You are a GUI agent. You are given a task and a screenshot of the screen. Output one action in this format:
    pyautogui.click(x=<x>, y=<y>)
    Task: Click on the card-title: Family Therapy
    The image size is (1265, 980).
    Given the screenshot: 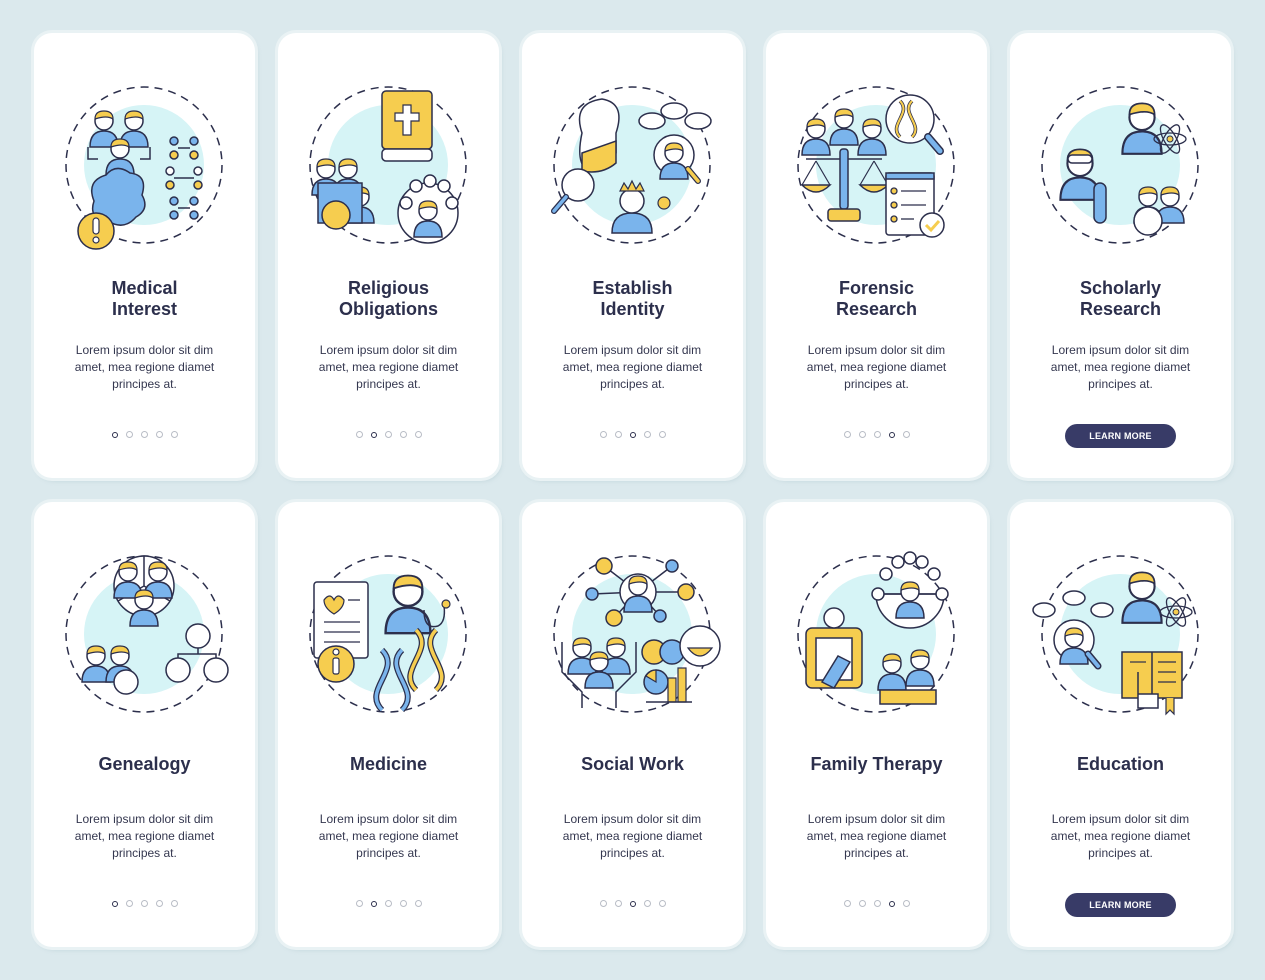 What is the action you would take?
    pyautogui.click(x=876, y=764)
    